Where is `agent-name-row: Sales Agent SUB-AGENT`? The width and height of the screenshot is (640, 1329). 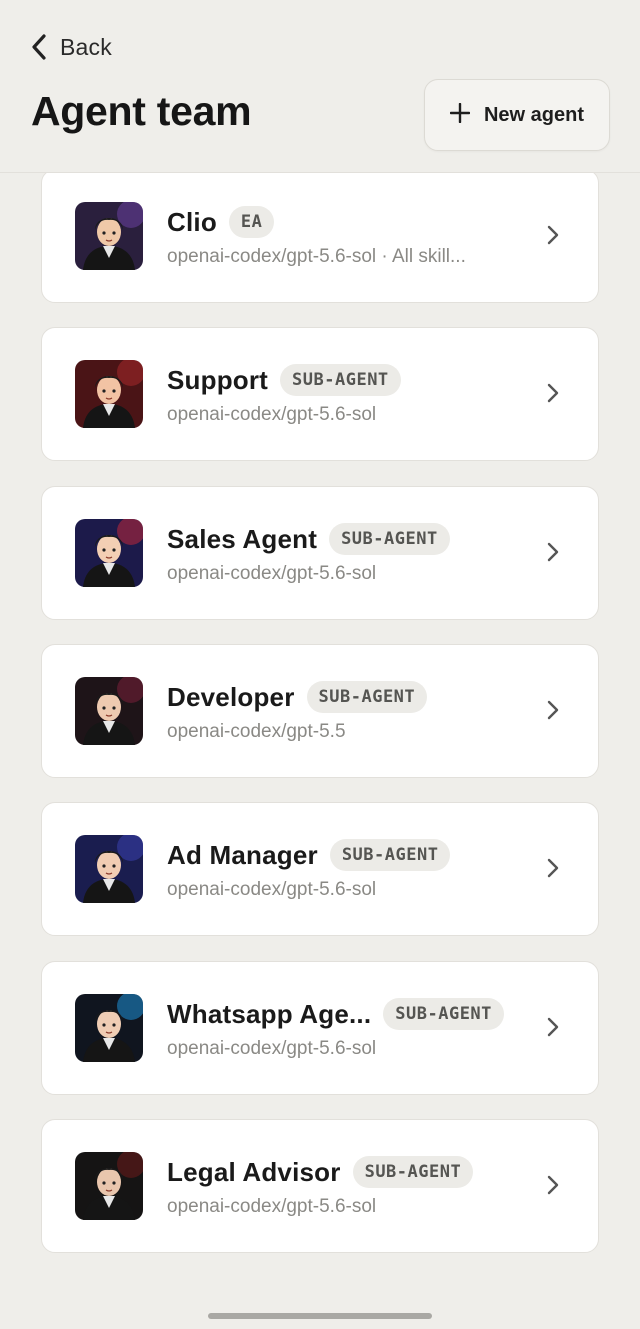
agent-name-row: Sales Agent SUB-AGENT is located at coordinates (308, 539).